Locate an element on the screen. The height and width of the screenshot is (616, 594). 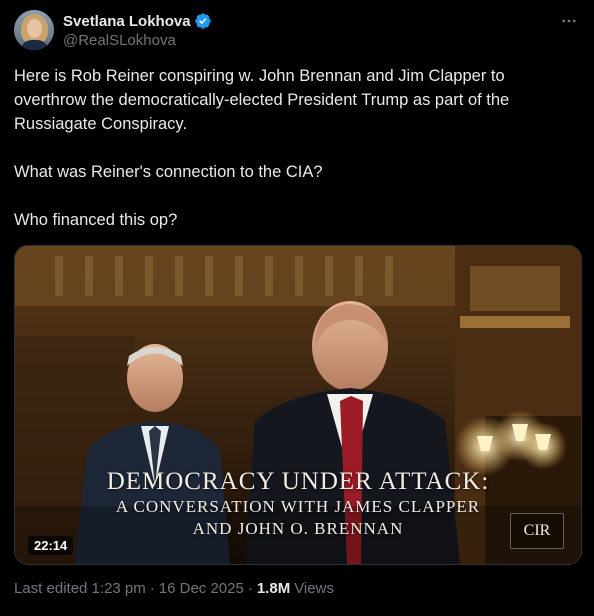
tweet-date: 16 Dec 2025 is located at coordinates (201, 588).